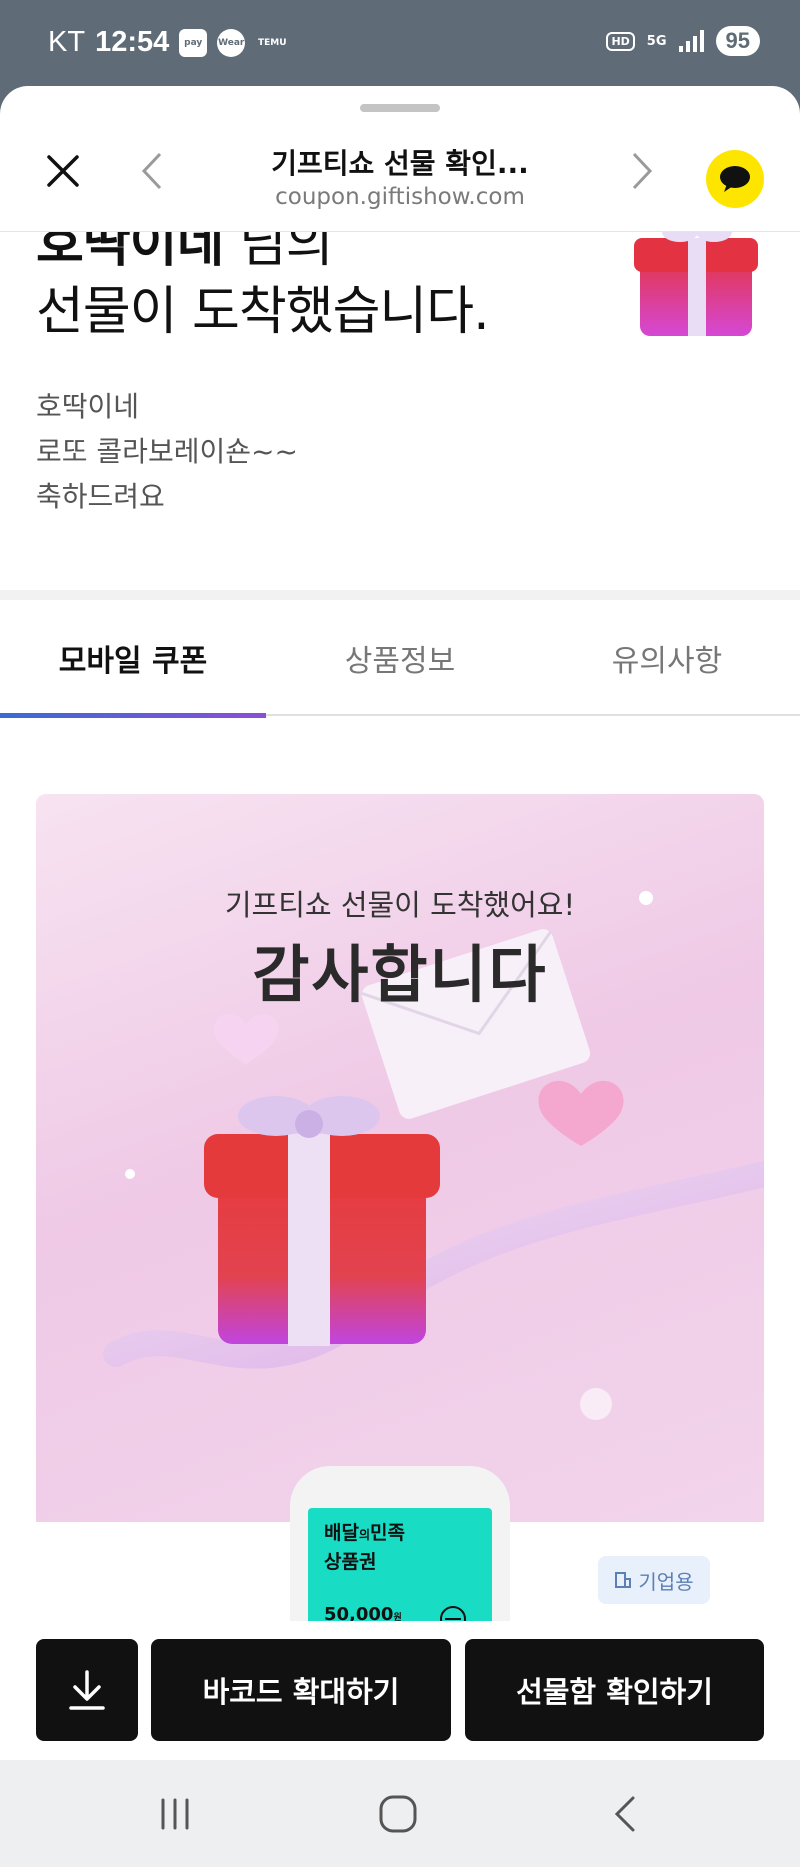 The height and width of the screenshot is (1867, 800). I want to click on download-icon, so click(87, 1690).